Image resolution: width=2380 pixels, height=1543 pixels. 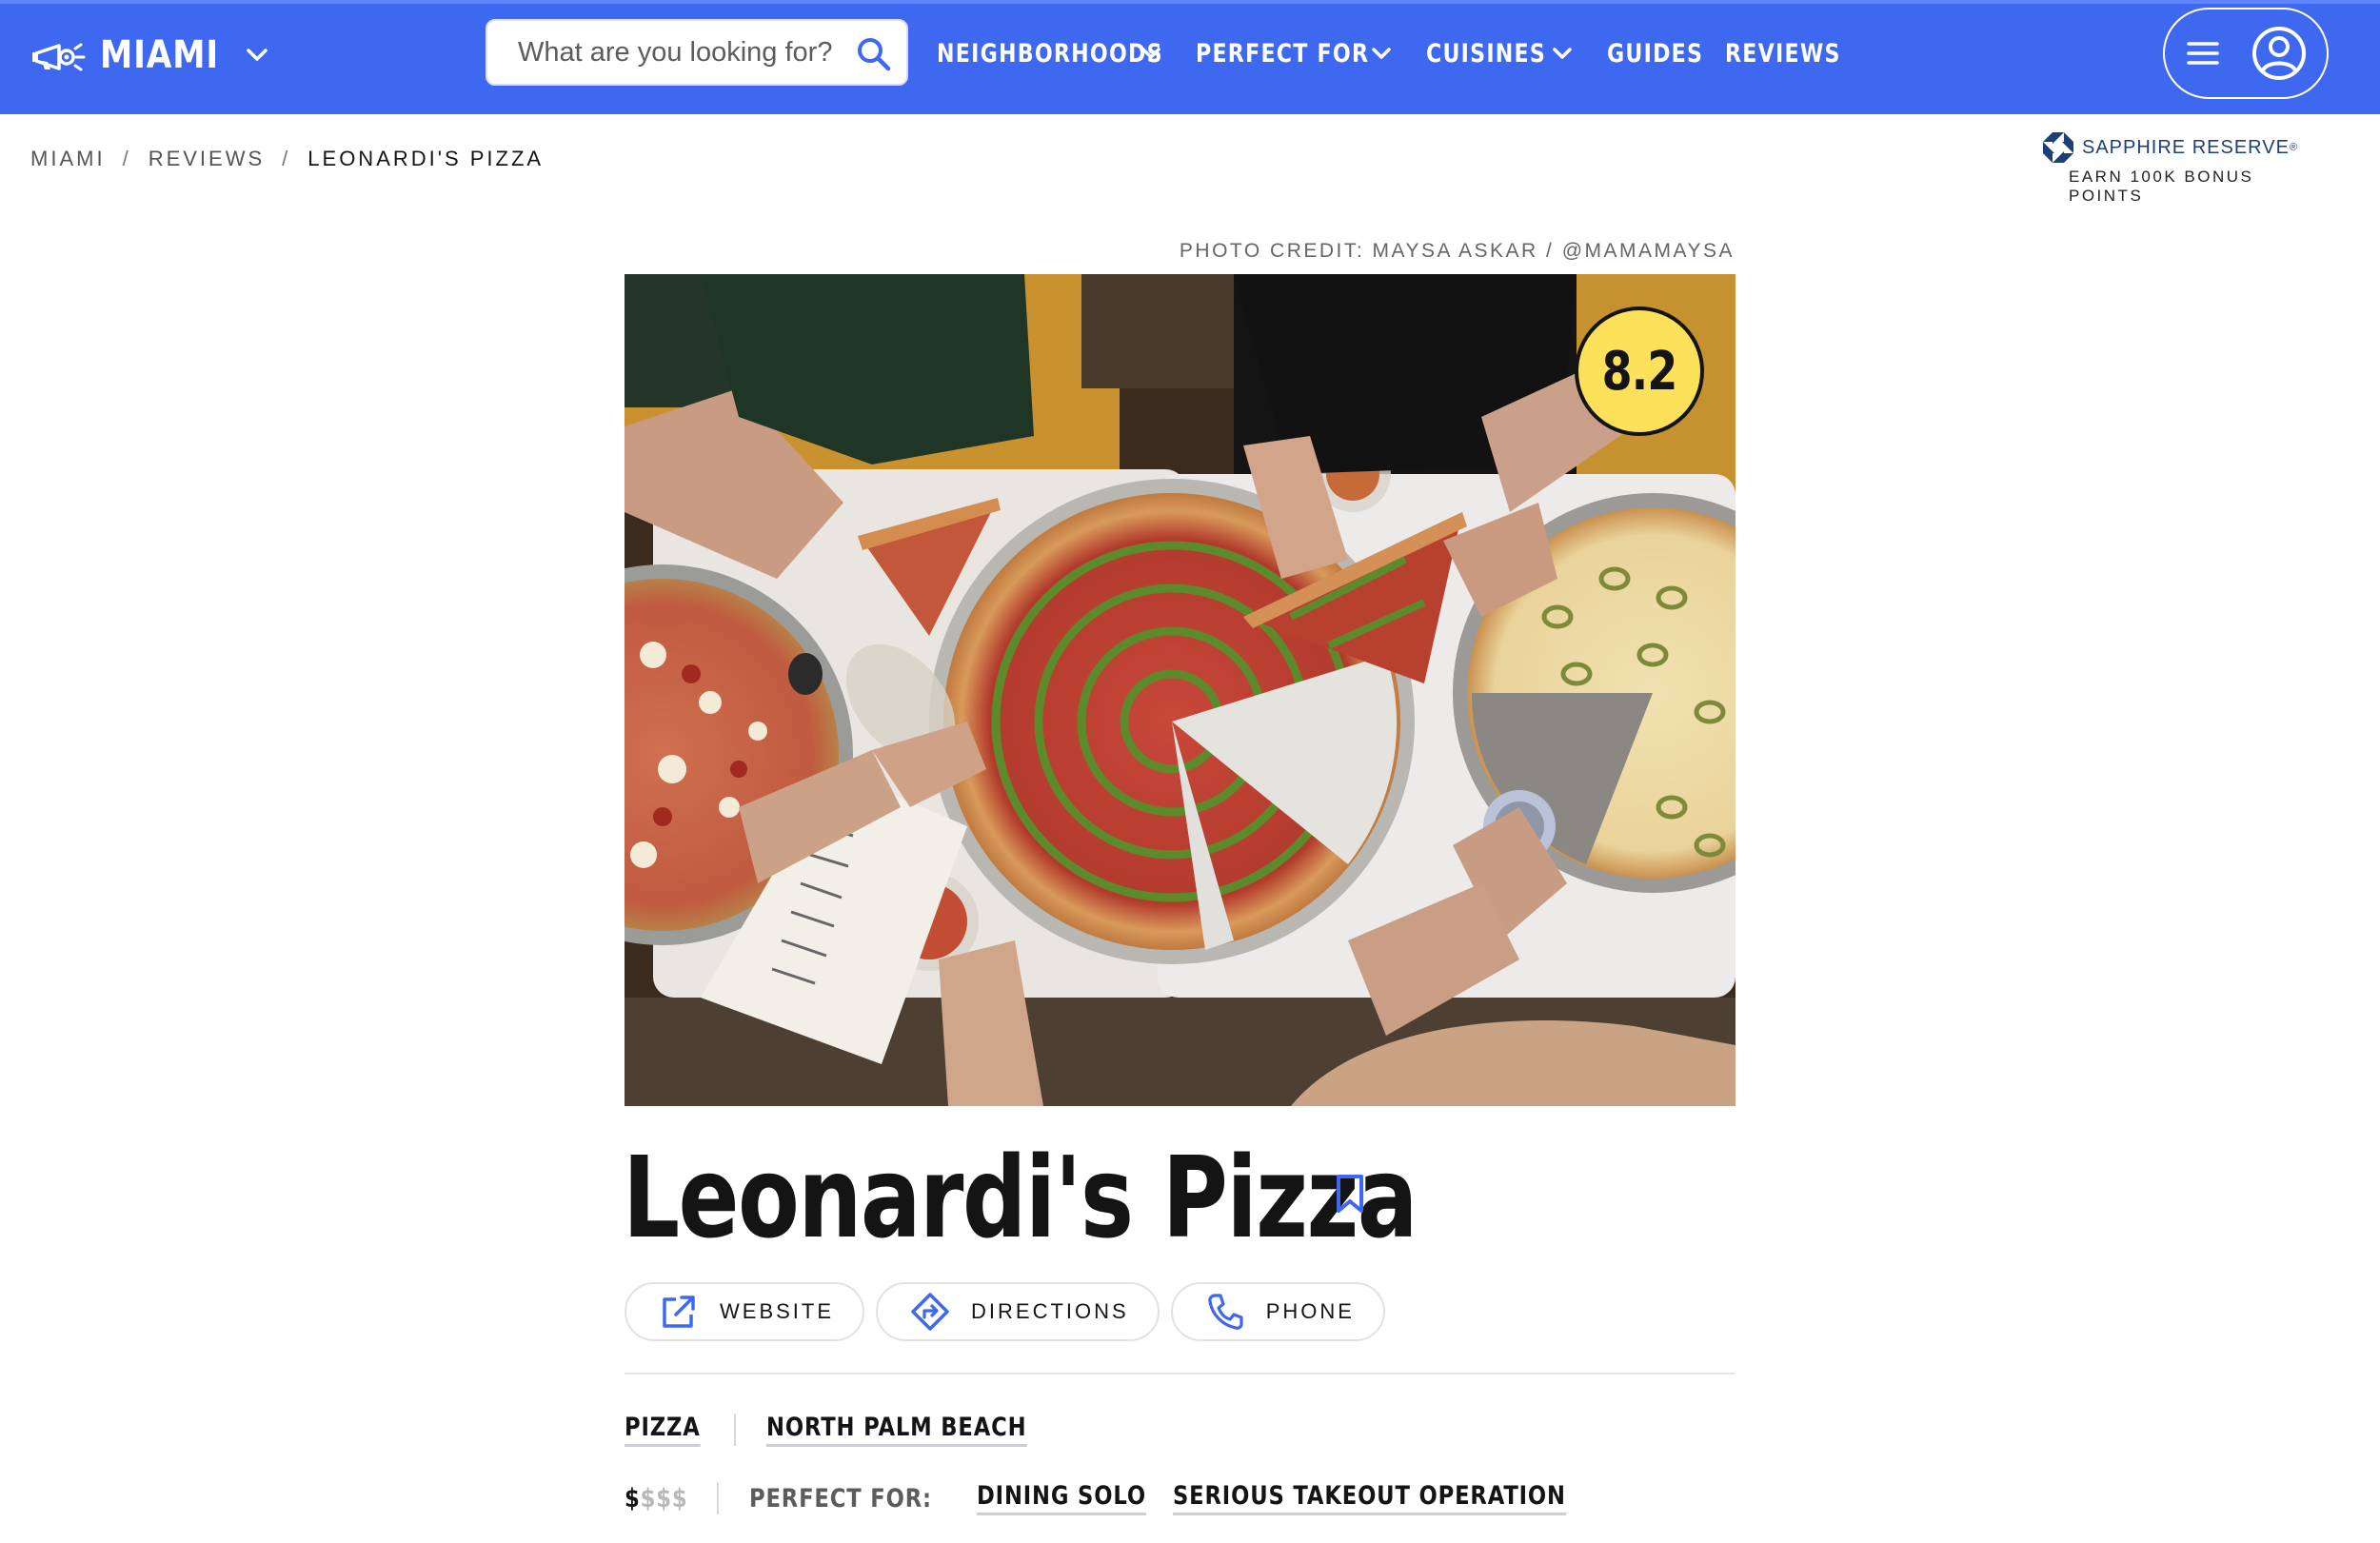 What do you see at coordinates (1283, 53) in the screenshot?
I see `nav-label: PERFECT FOR` at bounding box center [1283, 53].